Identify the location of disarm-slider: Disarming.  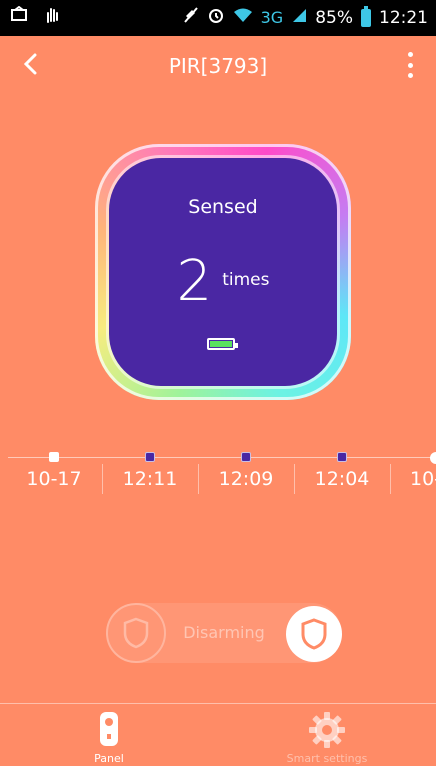
(224, 633).